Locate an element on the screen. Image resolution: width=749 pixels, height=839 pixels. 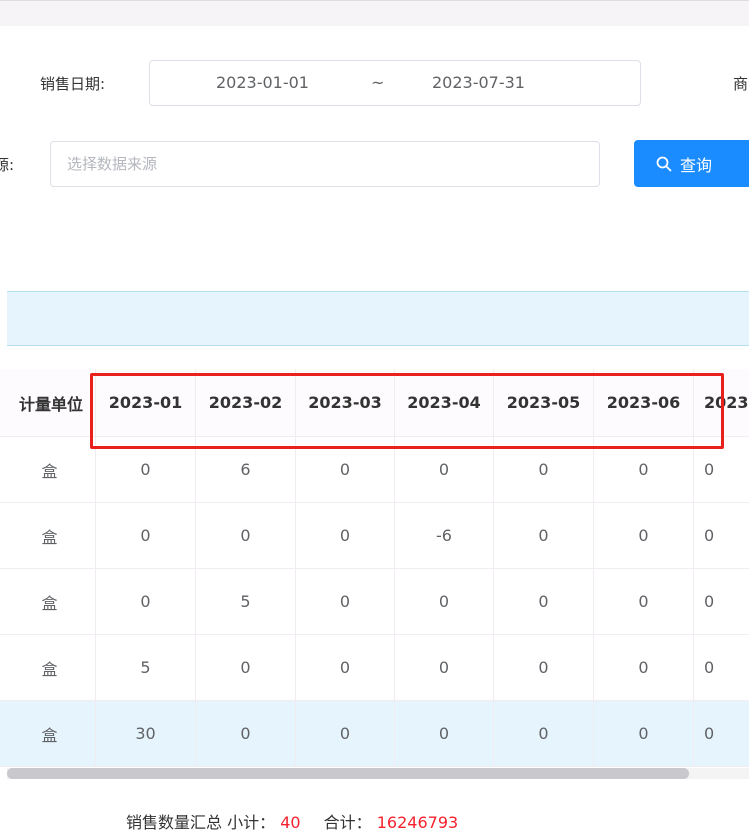
product-label-cut: 商 is located at coordinates (741, 84).